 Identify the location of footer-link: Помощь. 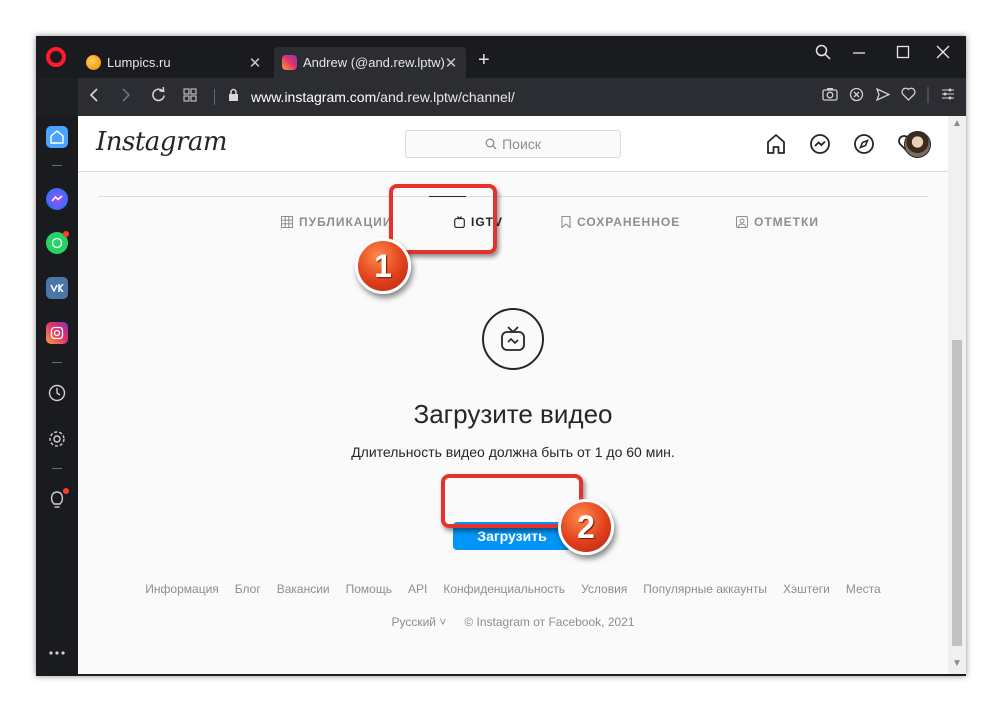
(369, 589).